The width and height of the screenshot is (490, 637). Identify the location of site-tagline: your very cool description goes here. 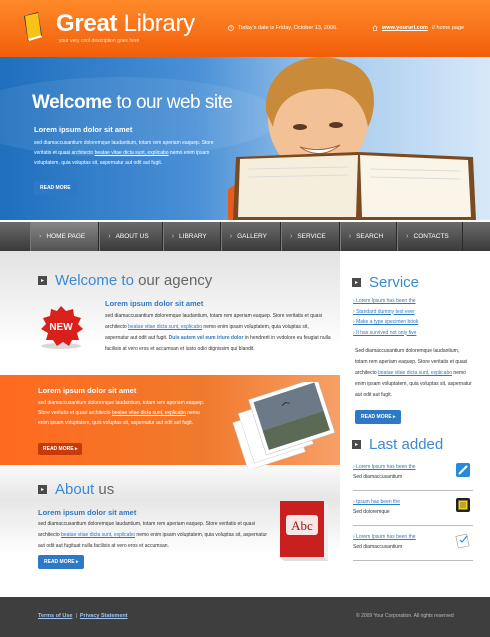
(99, 41).